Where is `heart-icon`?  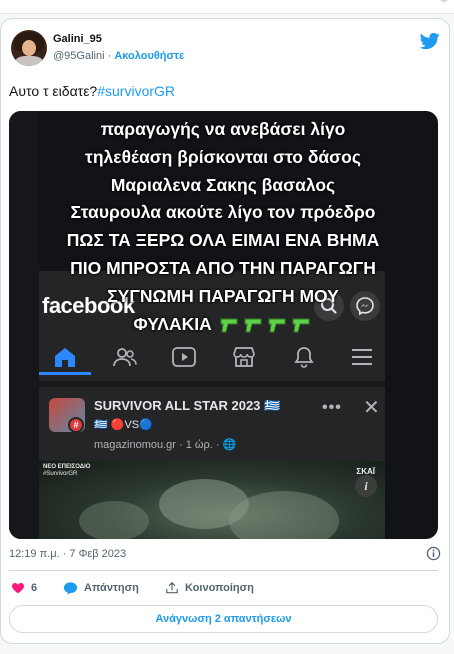 heart-icon is located at coordinates (18, 588).